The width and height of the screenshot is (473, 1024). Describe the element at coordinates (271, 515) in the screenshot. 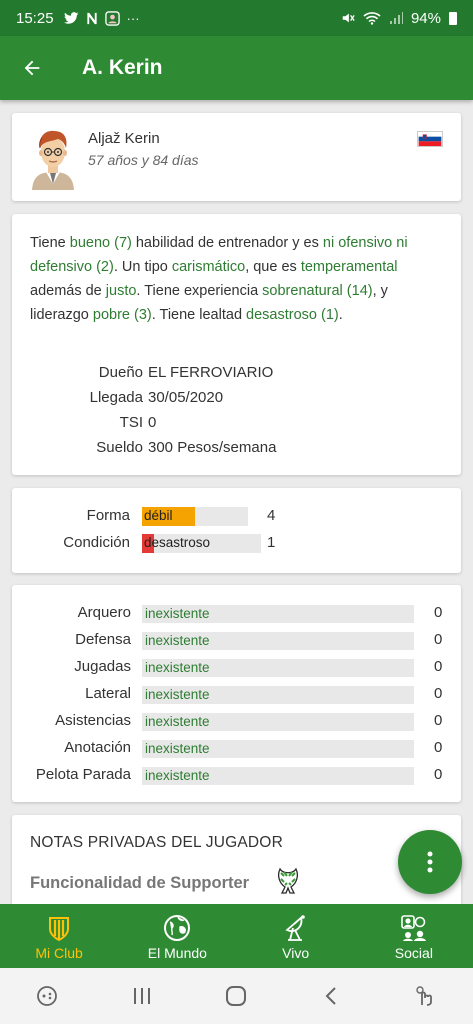

I see `form-value: 4` at that location.